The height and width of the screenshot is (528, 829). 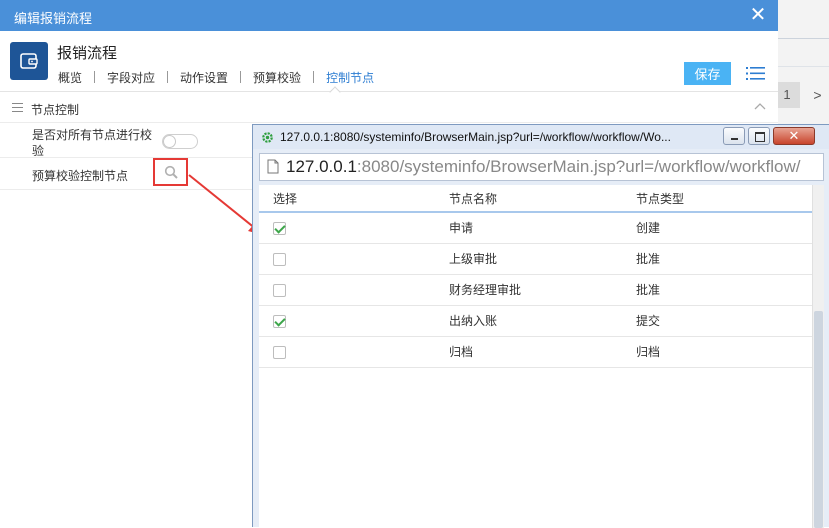 I want to click on tab-bar: 概览 字段对应 动作设置 预算校验 控制节点, so click(x=216, y=77).